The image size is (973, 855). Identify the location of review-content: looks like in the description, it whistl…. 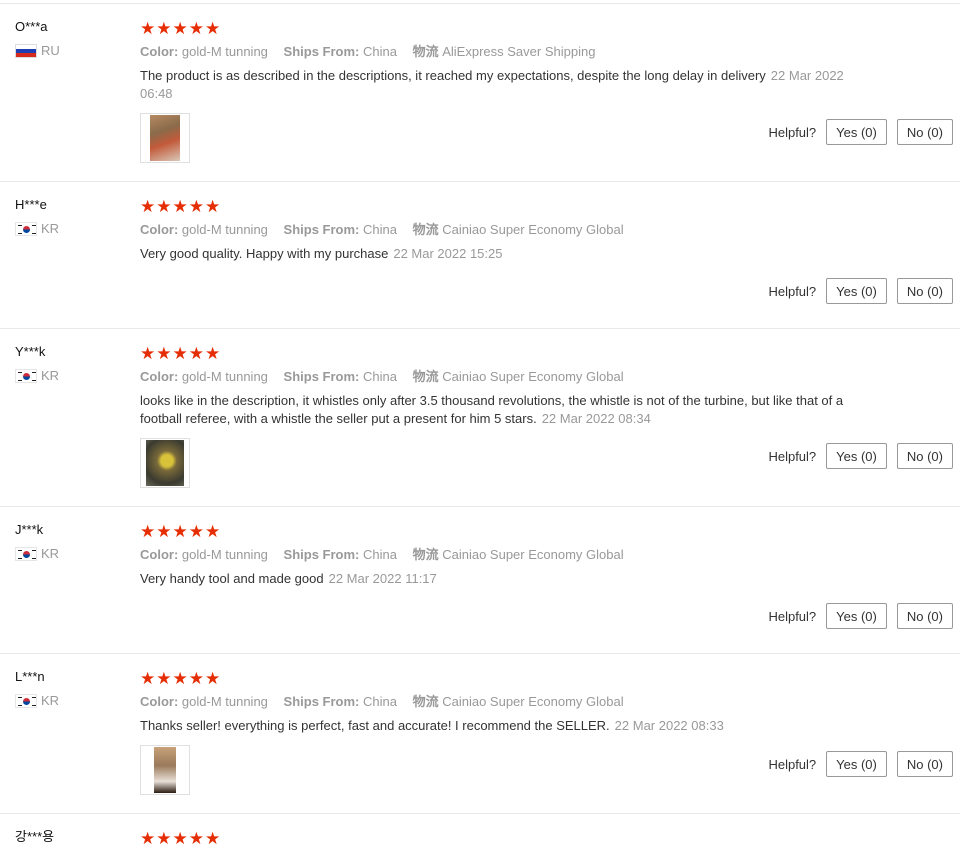
(492, 409).